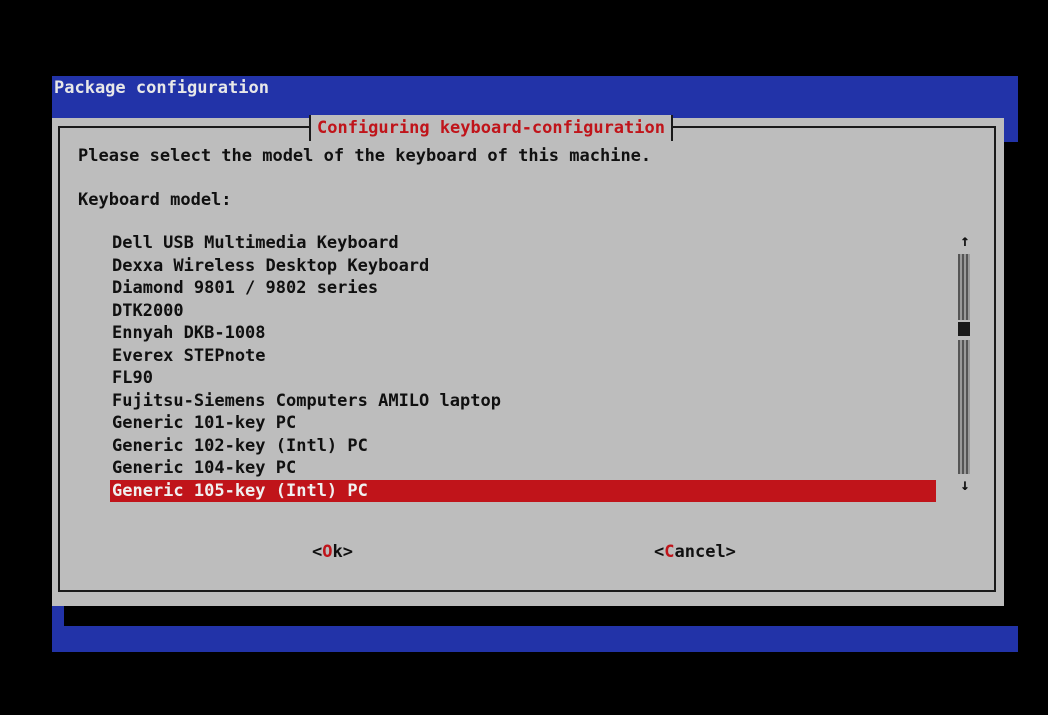 This screenshot has height=715, width=1048. Describe the element at coordinates (327, 552) in the screenshot. I see `hotkey-letter: O` at that location.